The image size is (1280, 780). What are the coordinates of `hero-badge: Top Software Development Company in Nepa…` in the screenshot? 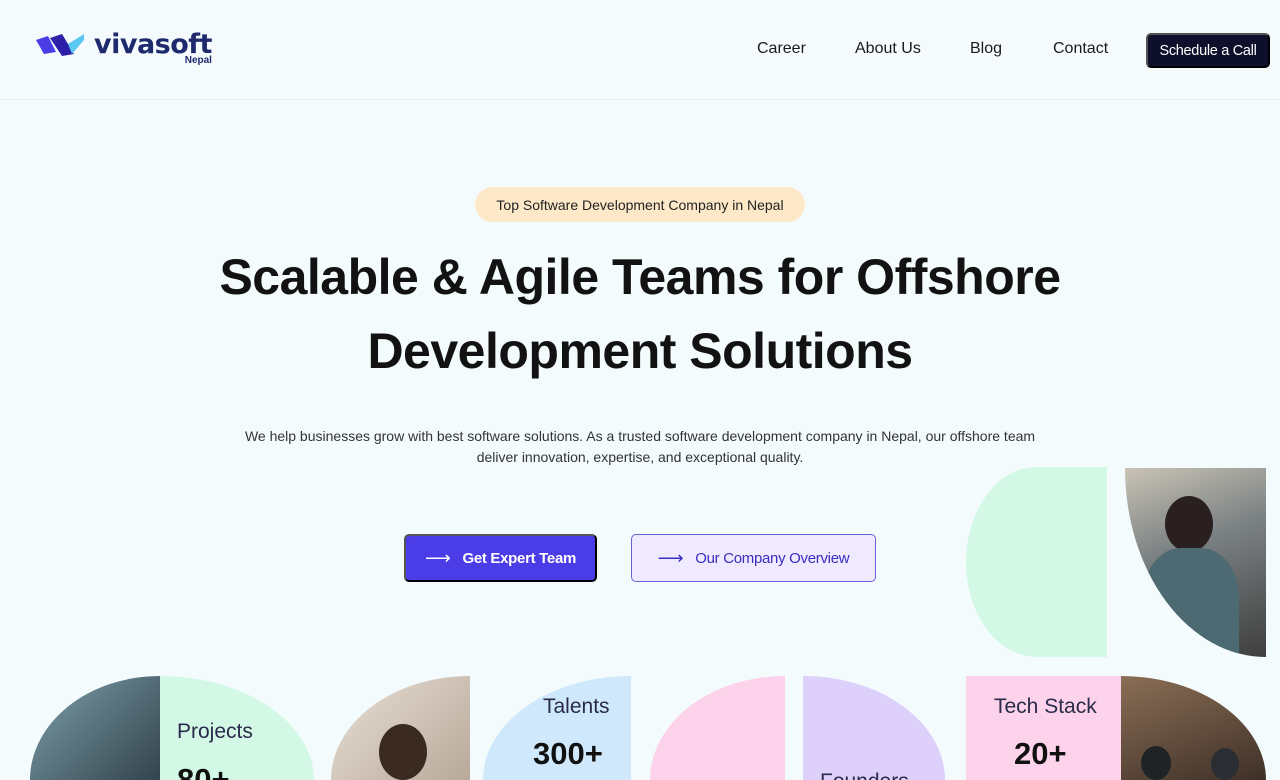 It's located at (640, 204).